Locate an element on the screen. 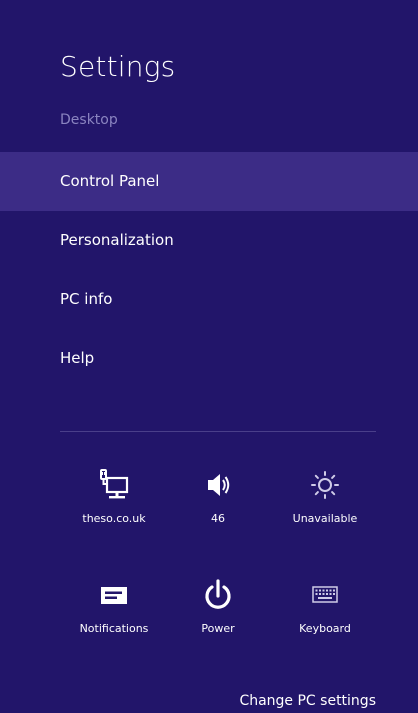 This screenshot has width=418, height=713. menu-item-help: Help is located at coordinates (209, 358).